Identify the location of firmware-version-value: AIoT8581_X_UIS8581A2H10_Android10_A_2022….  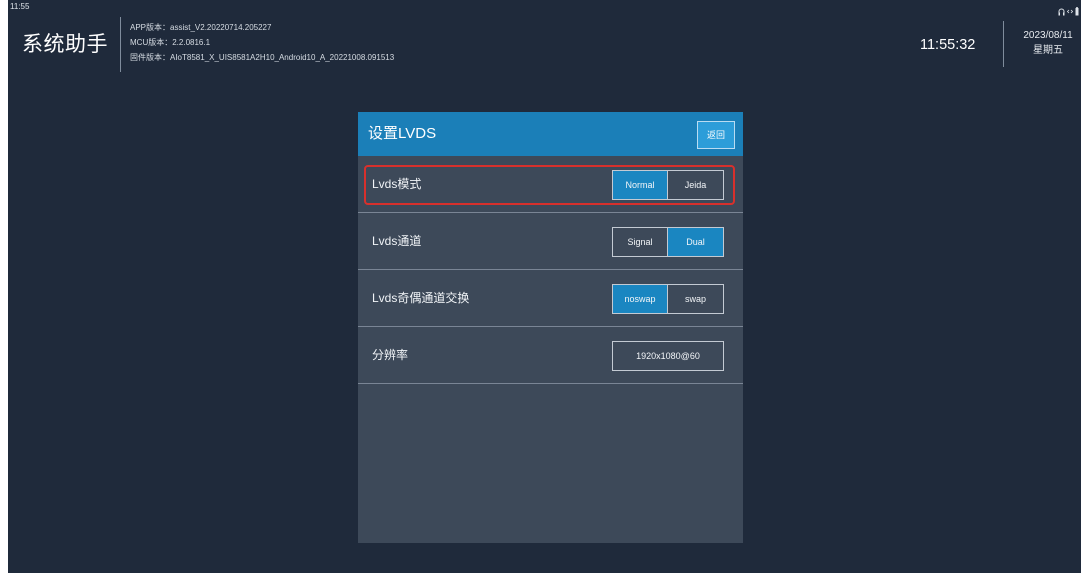
(282, 57).